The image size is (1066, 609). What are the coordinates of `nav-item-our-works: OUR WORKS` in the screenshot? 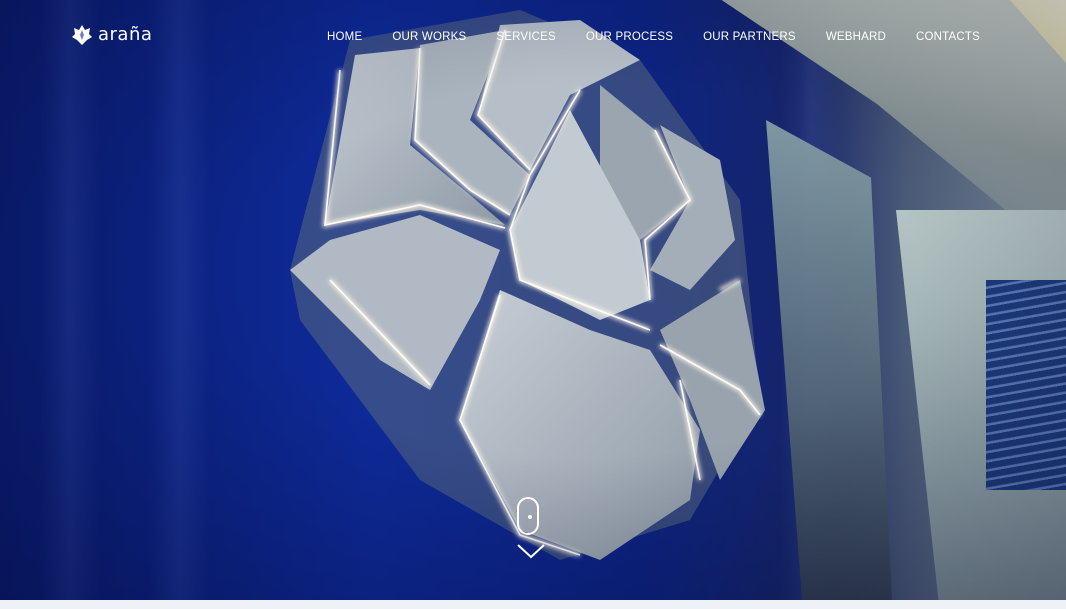 It's located at (429, 36).